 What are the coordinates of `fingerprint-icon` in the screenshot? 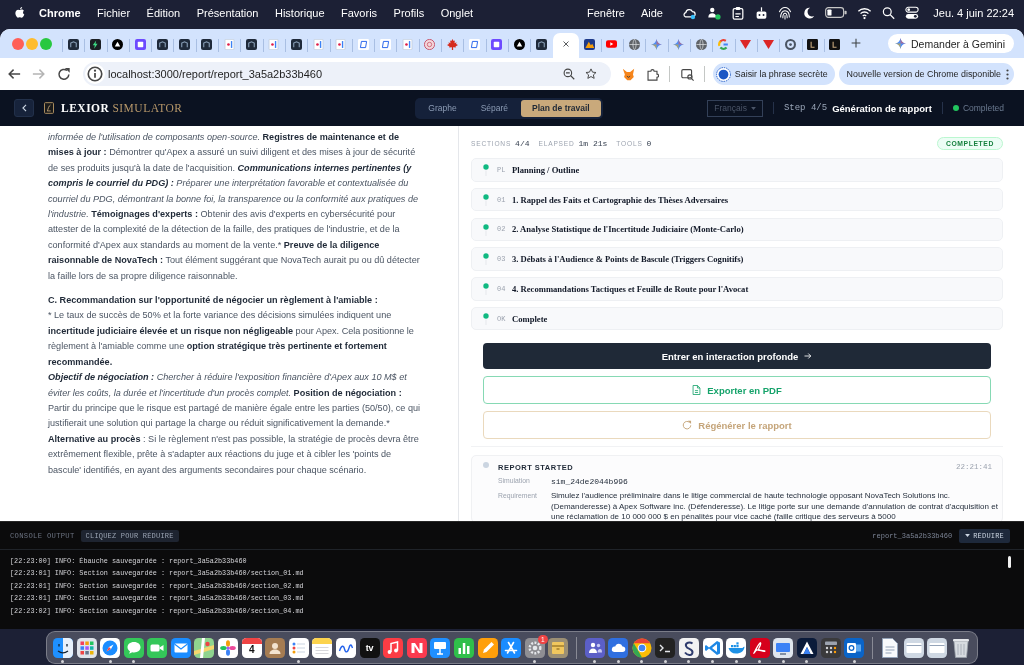 It's located at (785, 12).